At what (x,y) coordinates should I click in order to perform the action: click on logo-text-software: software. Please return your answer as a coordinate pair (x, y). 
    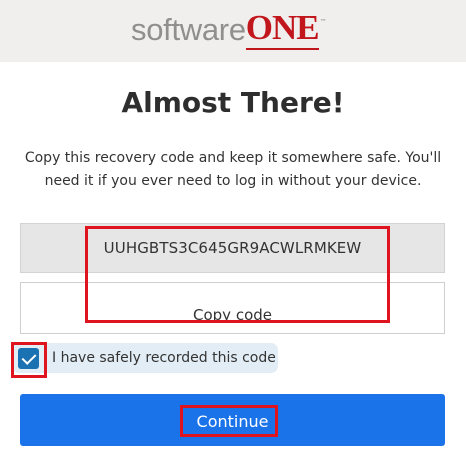
    Looking at the image, I should click on (188, 29).